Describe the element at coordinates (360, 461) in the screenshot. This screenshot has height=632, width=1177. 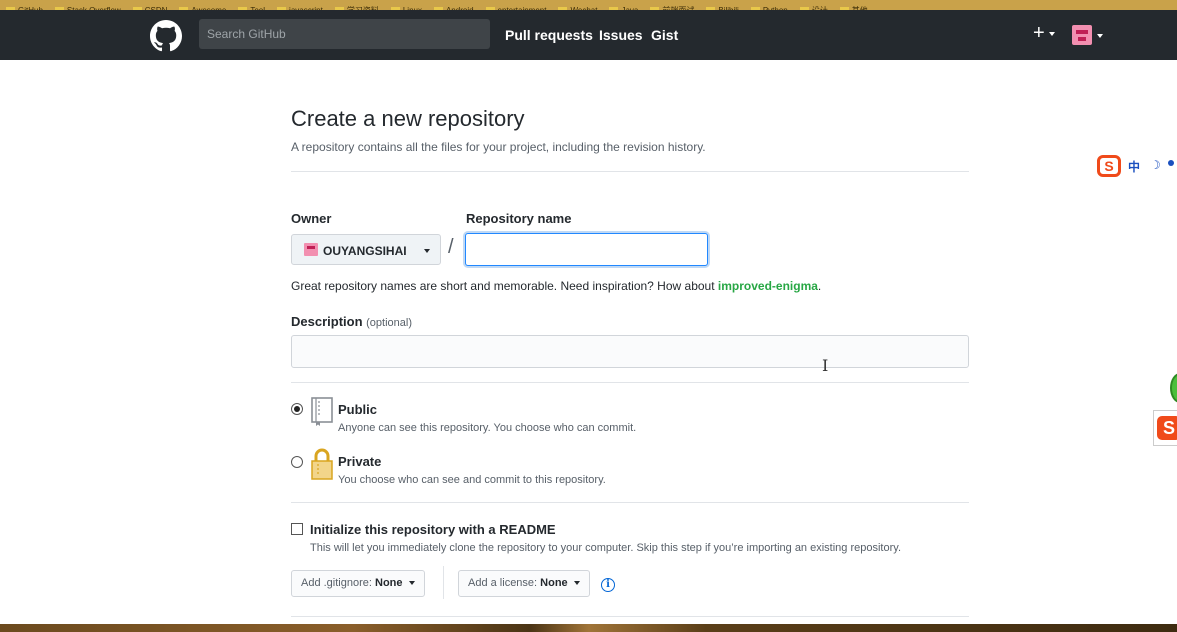
I see `private-title: Private` at that location.